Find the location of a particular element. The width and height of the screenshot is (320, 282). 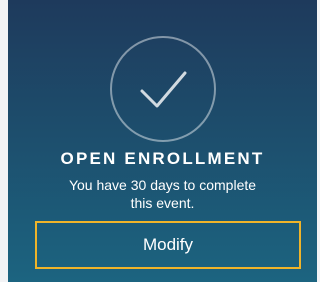

event-title: OPEN ENROLLMENT is located at coordinates (162, 158).